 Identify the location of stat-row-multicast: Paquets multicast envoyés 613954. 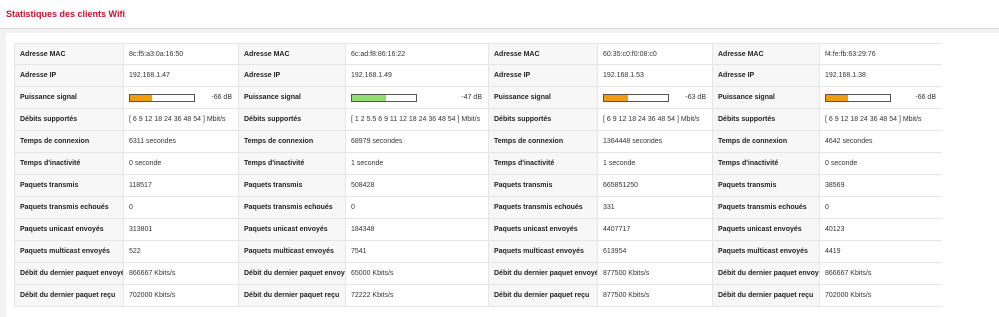
(600, 252).